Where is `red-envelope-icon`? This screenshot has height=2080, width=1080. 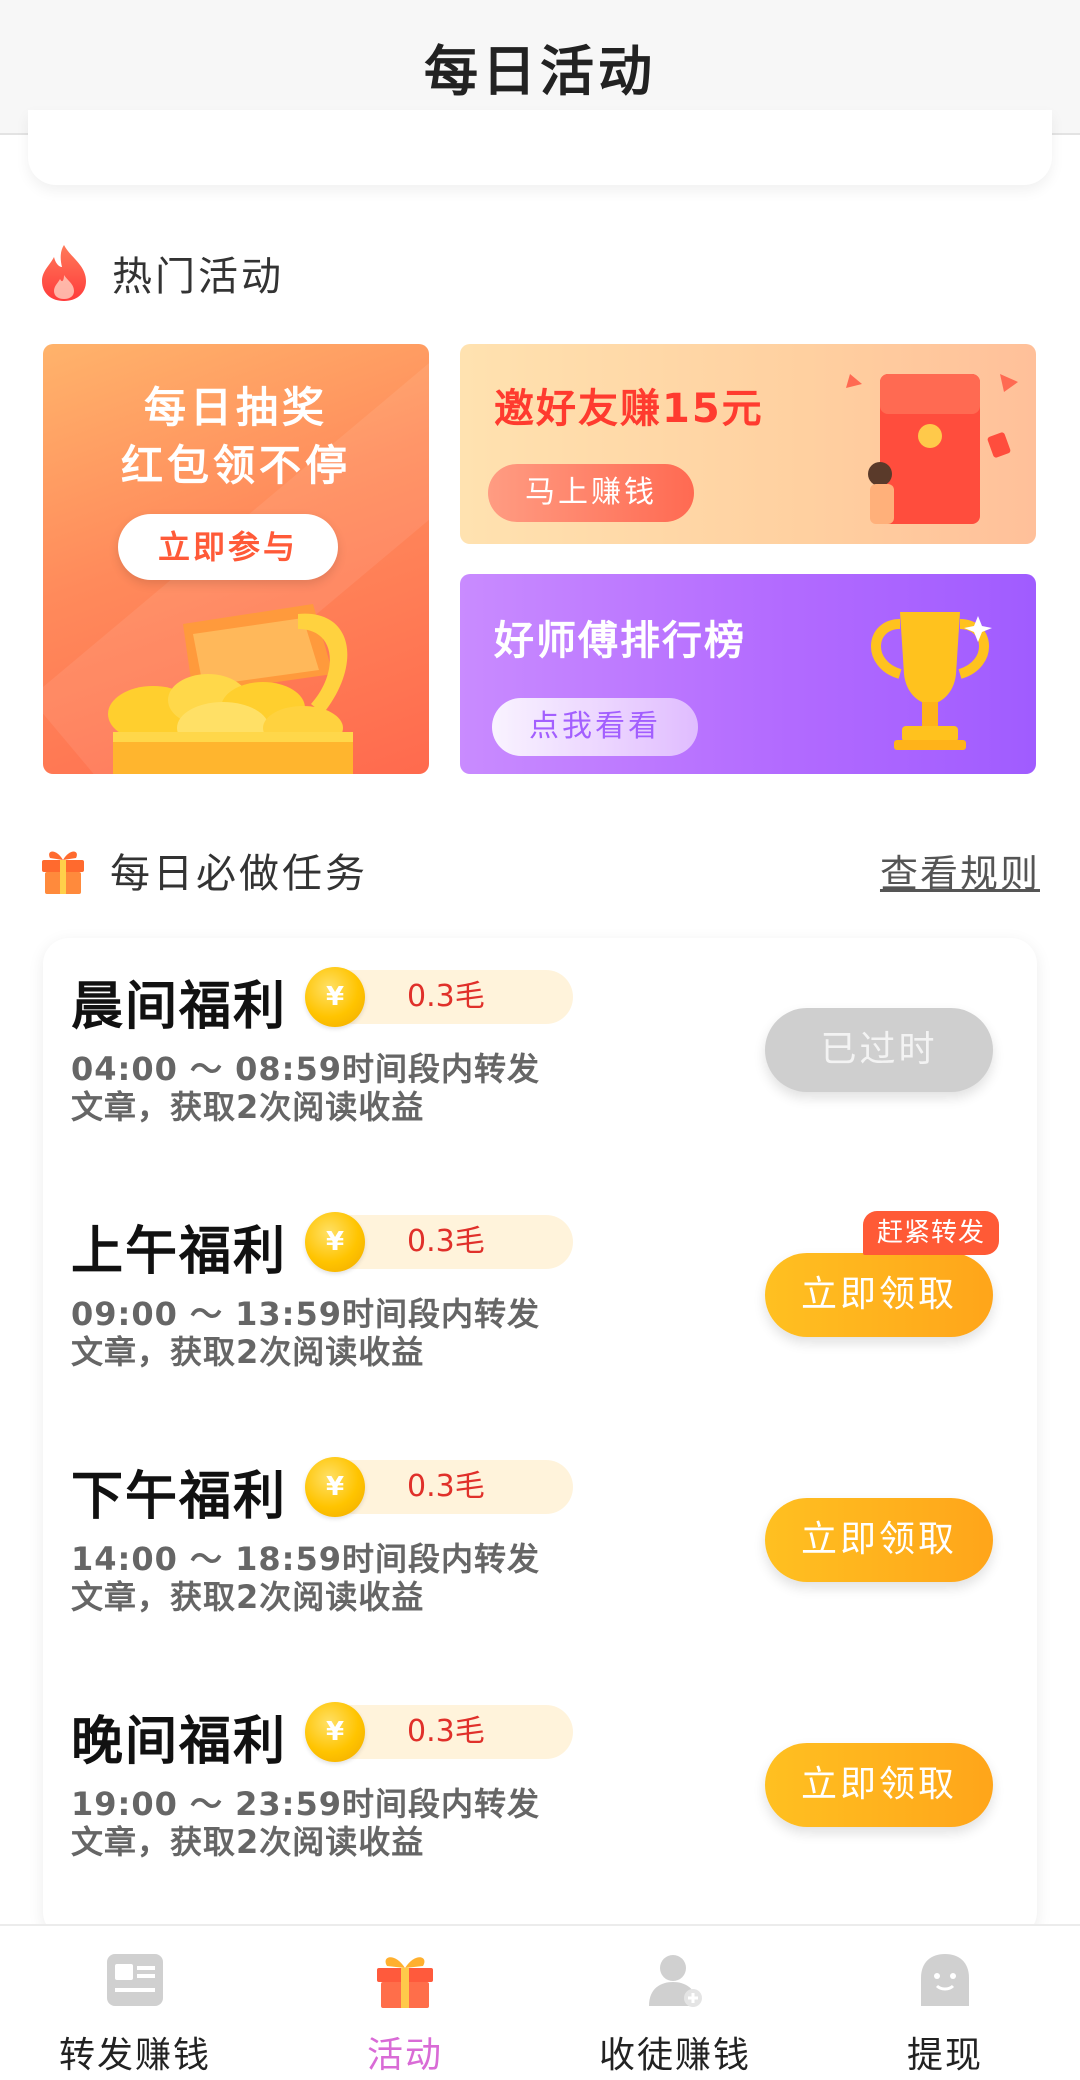 red-envelope-icon is located at coordinates (932, 449).